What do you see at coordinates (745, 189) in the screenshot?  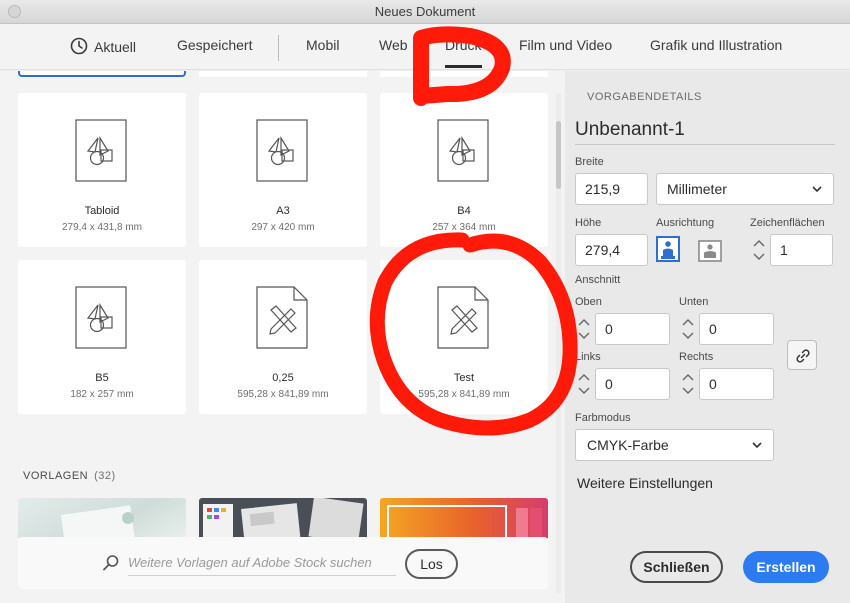 I see `unit-select: Millimeter` at bounding box center [745, 189].